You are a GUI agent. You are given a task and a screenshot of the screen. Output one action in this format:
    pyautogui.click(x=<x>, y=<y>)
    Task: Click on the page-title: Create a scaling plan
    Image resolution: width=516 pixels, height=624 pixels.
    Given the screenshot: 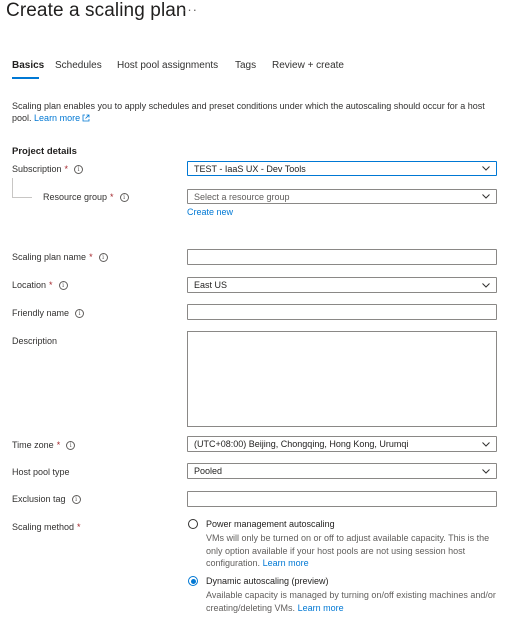 What is the action you would take?
    pyautogui.click(x=96, y=10)
    